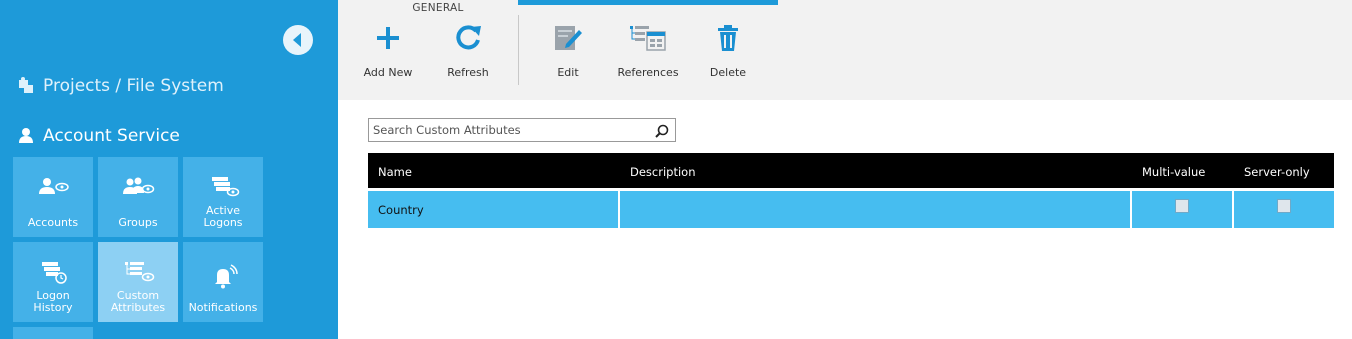  I want to click on table-row: Country, so click(851, 209).